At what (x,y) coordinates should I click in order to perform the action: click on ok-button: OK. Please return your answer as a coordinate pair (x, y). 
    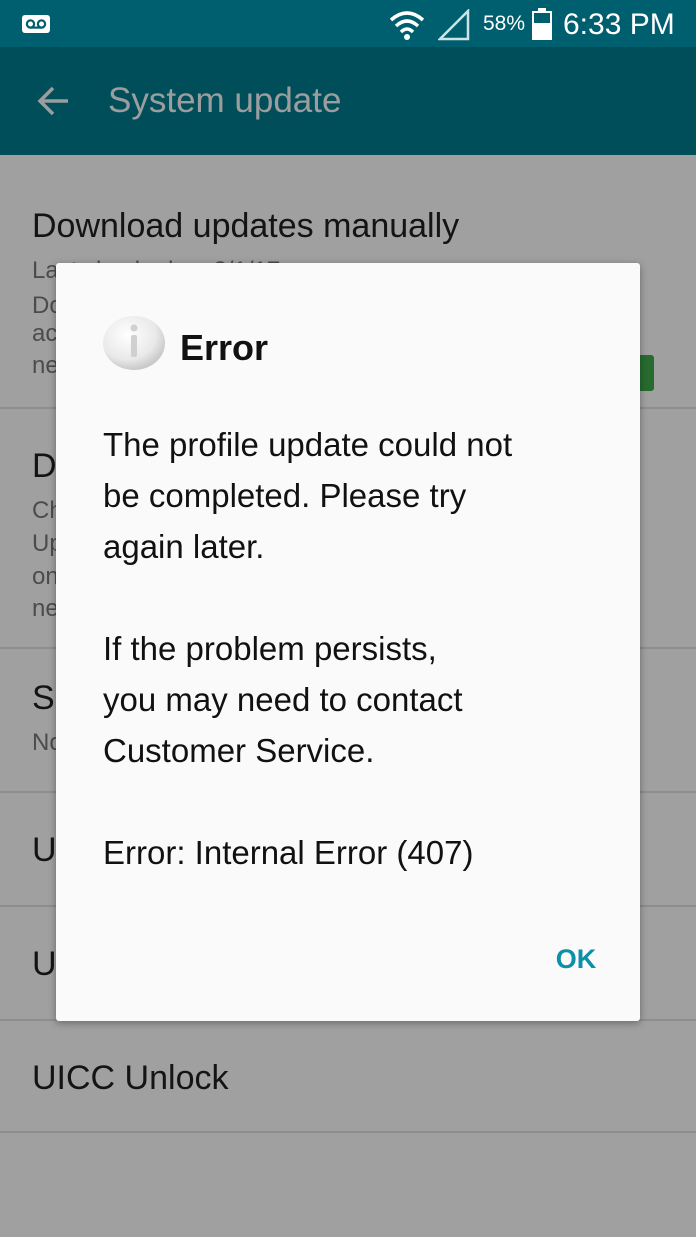
    Looking at the image, I should click on (576, 959).